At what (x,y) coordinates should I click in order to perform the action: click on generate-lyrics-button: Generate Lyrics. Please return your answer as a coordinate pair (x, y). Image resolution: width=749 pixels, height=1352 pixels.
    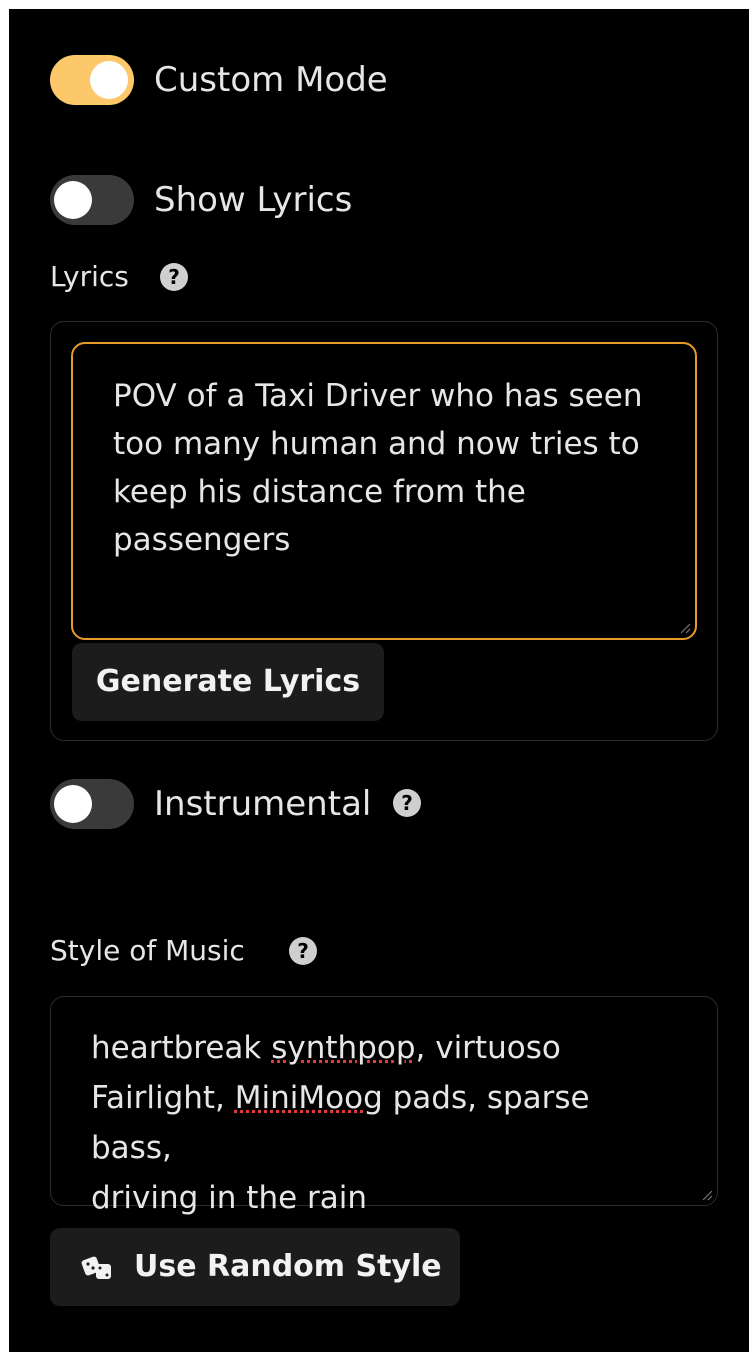
    Looking at the image, I should click on (228, 682).